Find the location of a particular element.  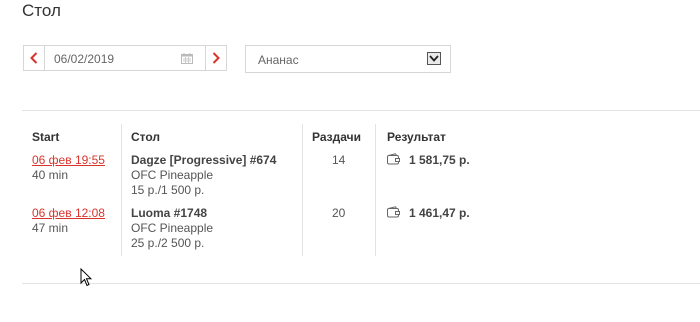

result-amount: 1 581,75 р. is located at coordinates (439, 160).